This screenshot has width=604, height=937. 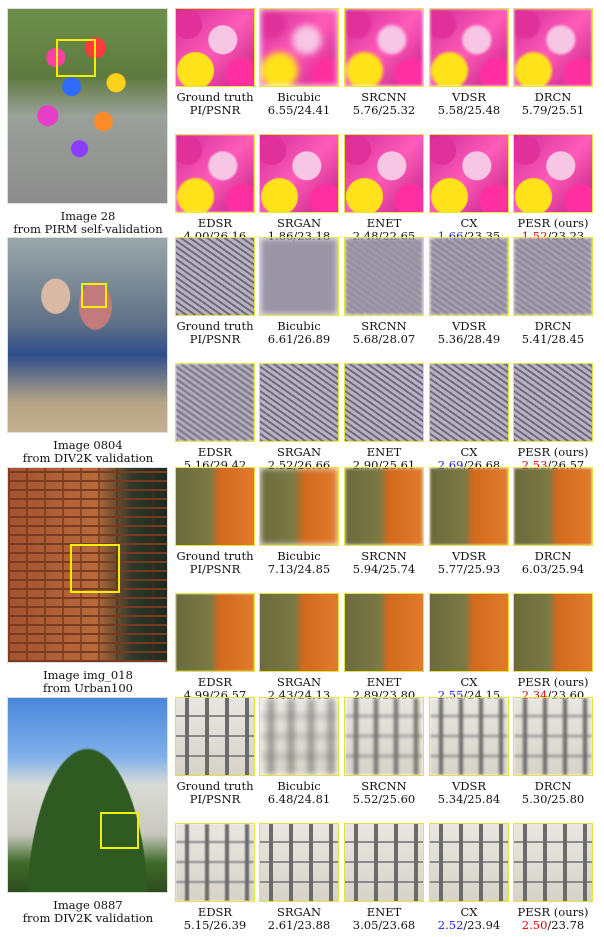 I want to click on crop-caption: SRCNN 5.52/25.60, so click(x=384, y=793).